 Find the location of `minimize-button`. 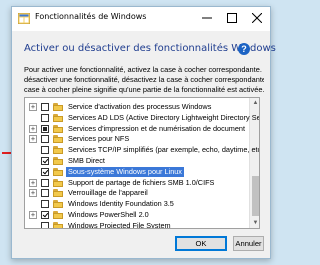

minimize-button is located at coordinates (207, 18).